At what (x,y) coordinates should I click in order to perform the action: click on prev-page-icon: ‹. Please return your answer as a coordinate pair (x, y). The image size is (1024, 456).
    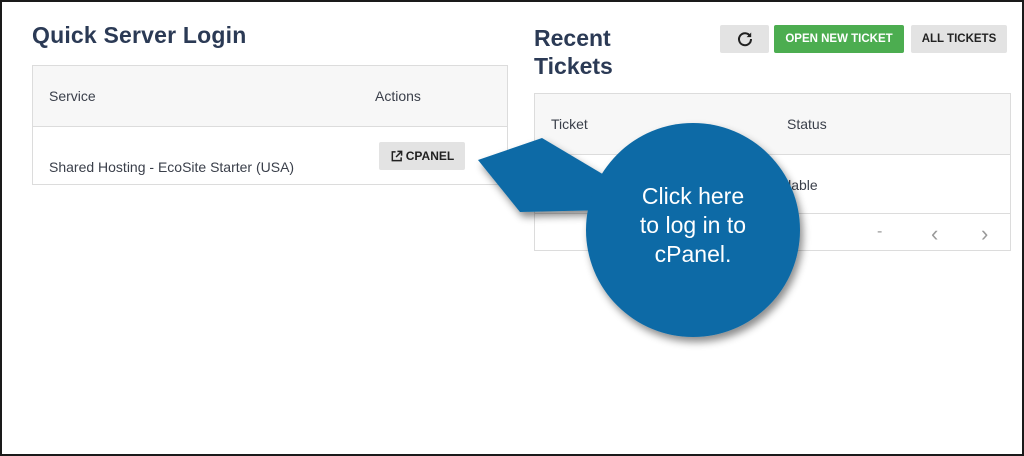
    Looking at the image, I should click on (934, 234).